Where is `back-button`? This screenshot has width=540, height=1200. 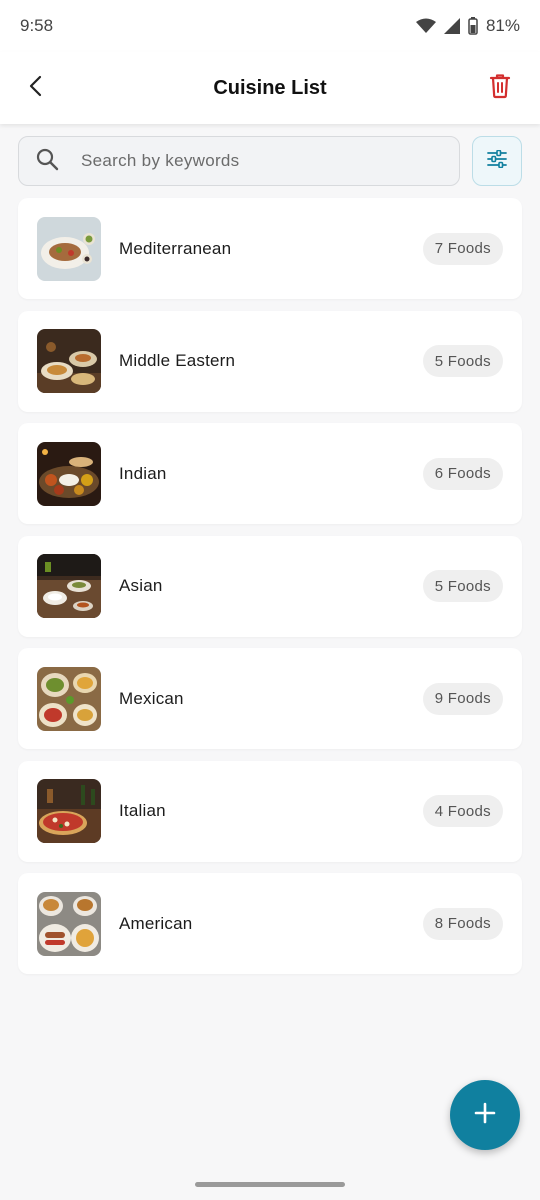 back-button is located at coordinates (36, 88).